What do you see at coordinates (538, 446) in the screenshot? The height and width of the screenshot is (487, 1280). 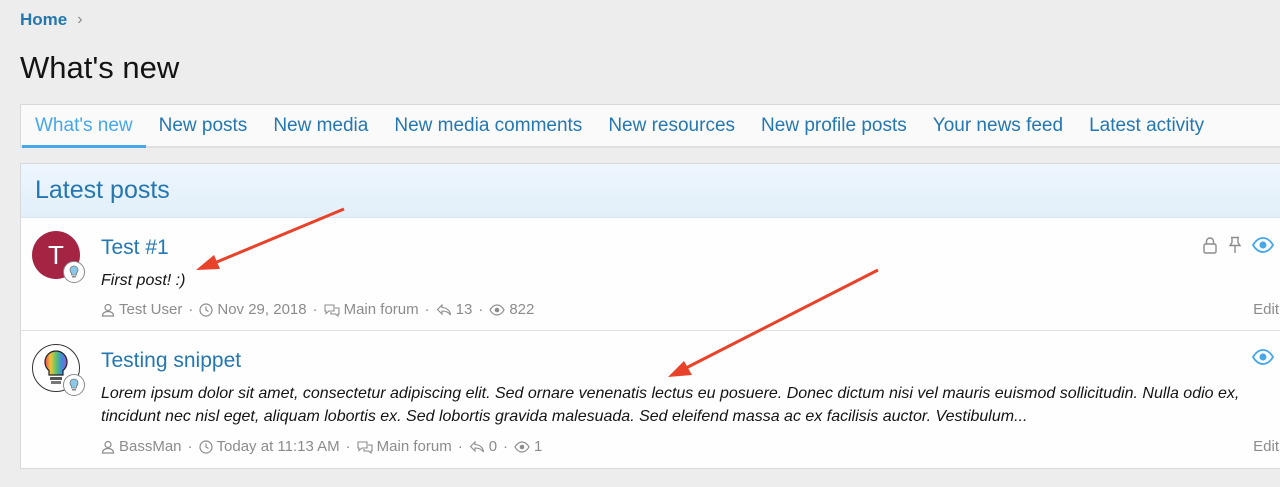 I see `view-count: 1` at bounding box center [538, 446].